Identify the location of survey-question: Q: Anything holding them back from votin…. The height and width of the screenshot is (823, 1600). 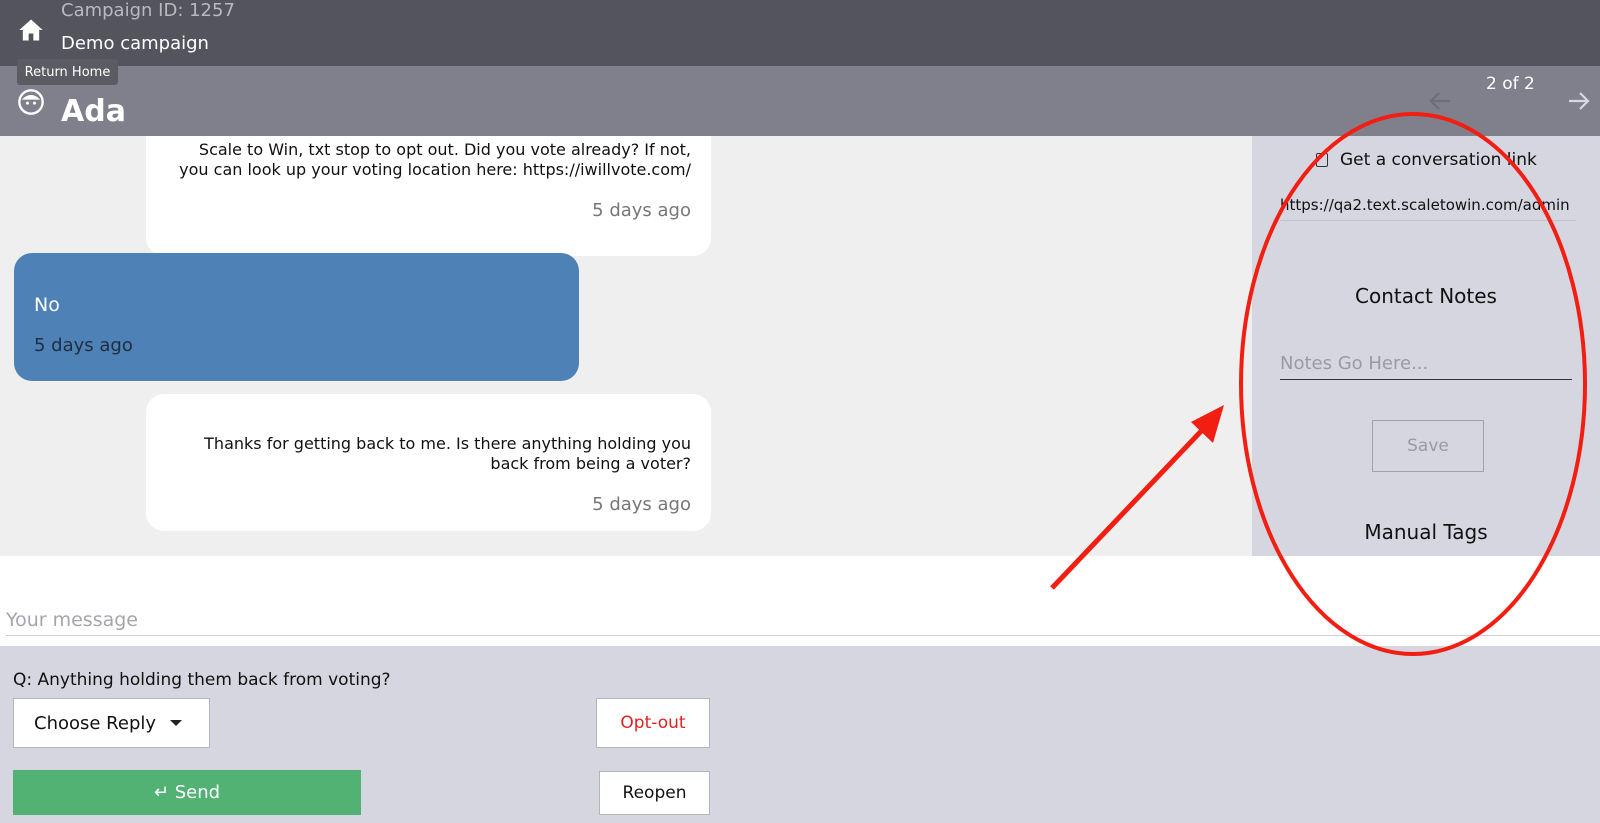
(202, 680).